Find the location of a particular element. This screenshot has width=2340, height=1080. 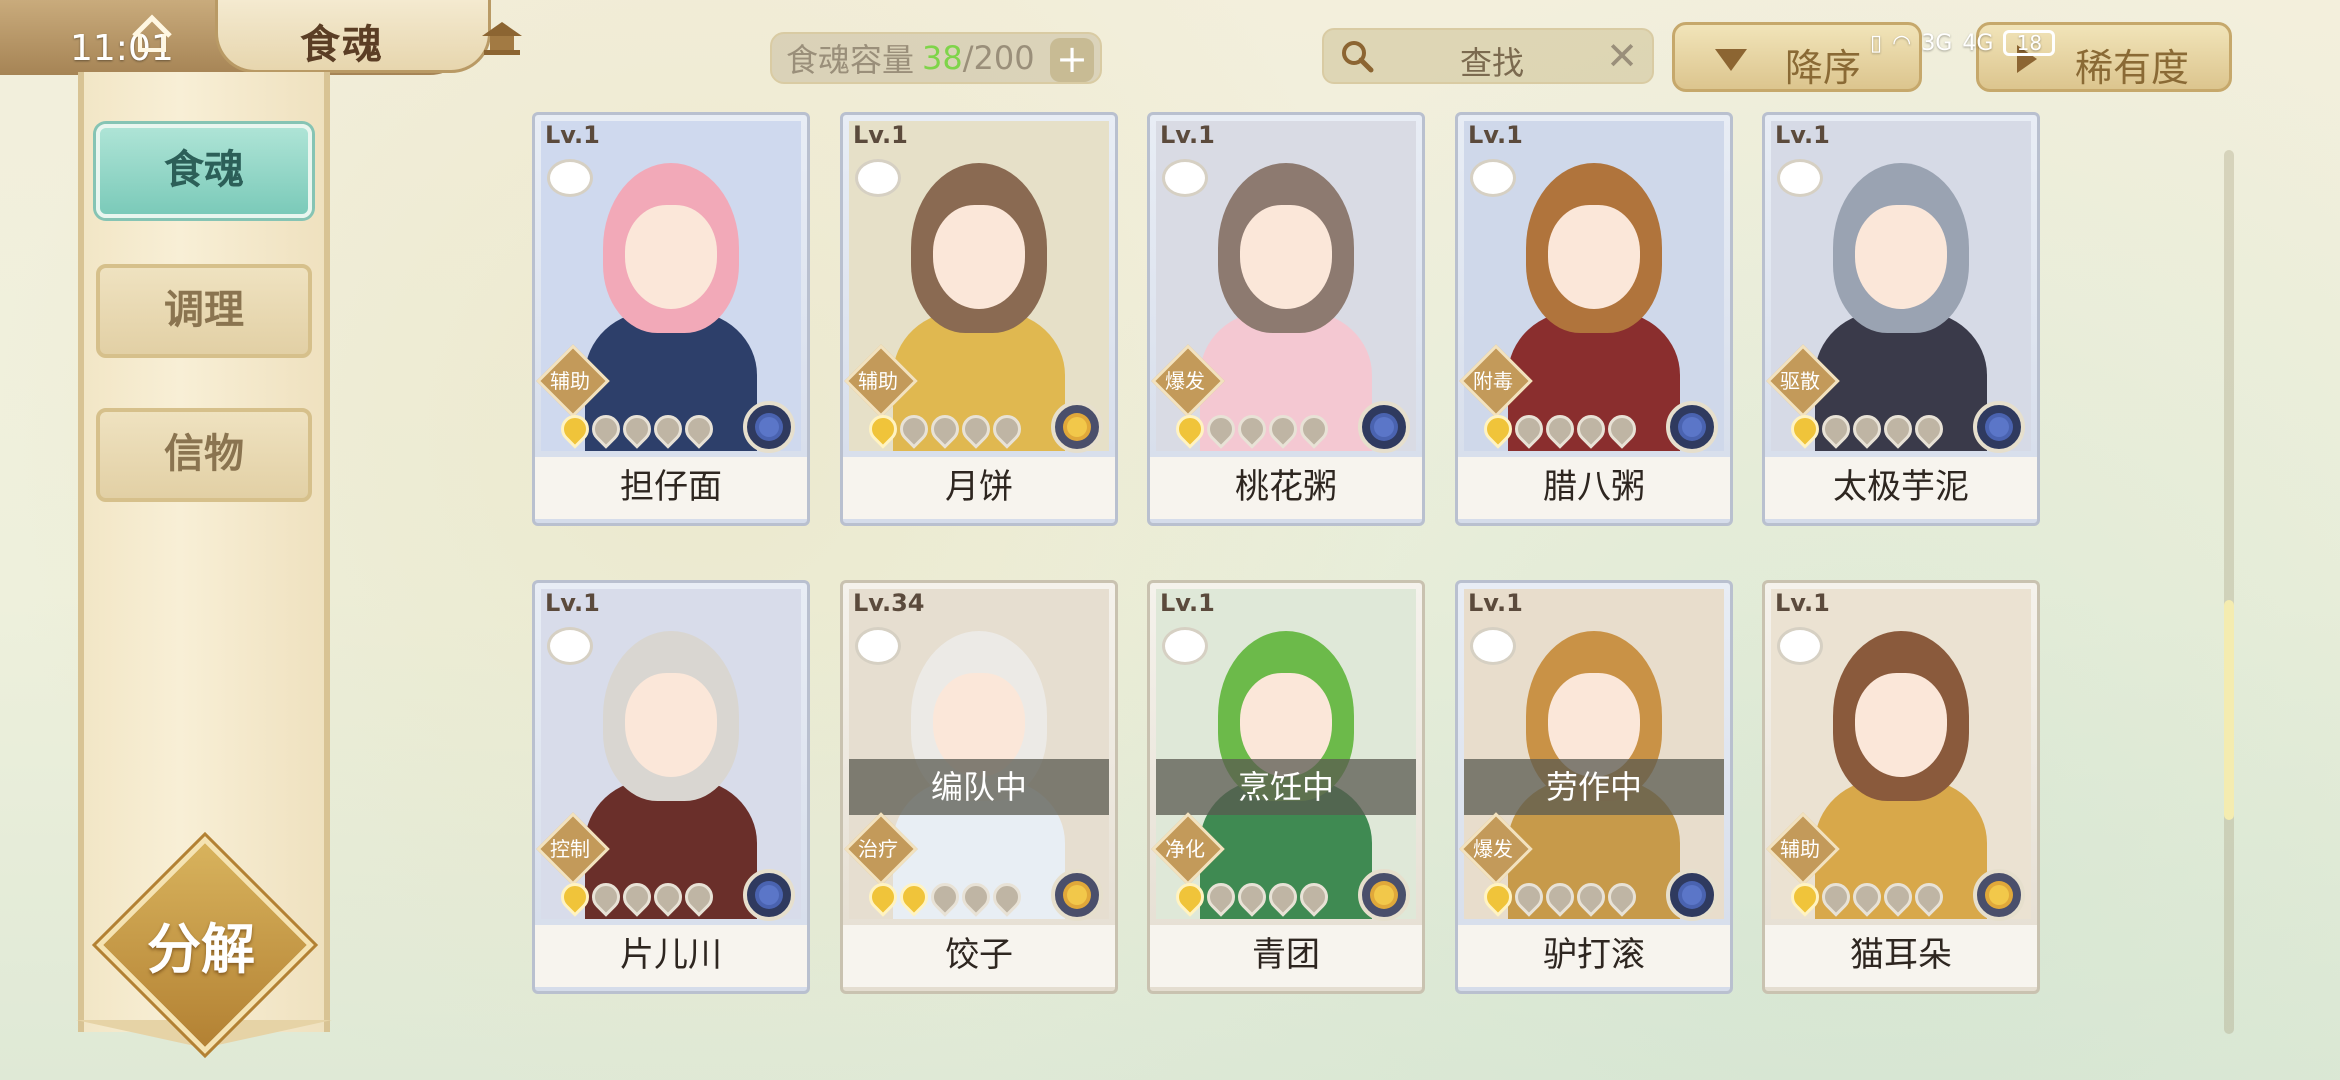

food-soul-card: Lv.1 劳作中 爆发 驴打滚 is located at coordinates (1594, 787).